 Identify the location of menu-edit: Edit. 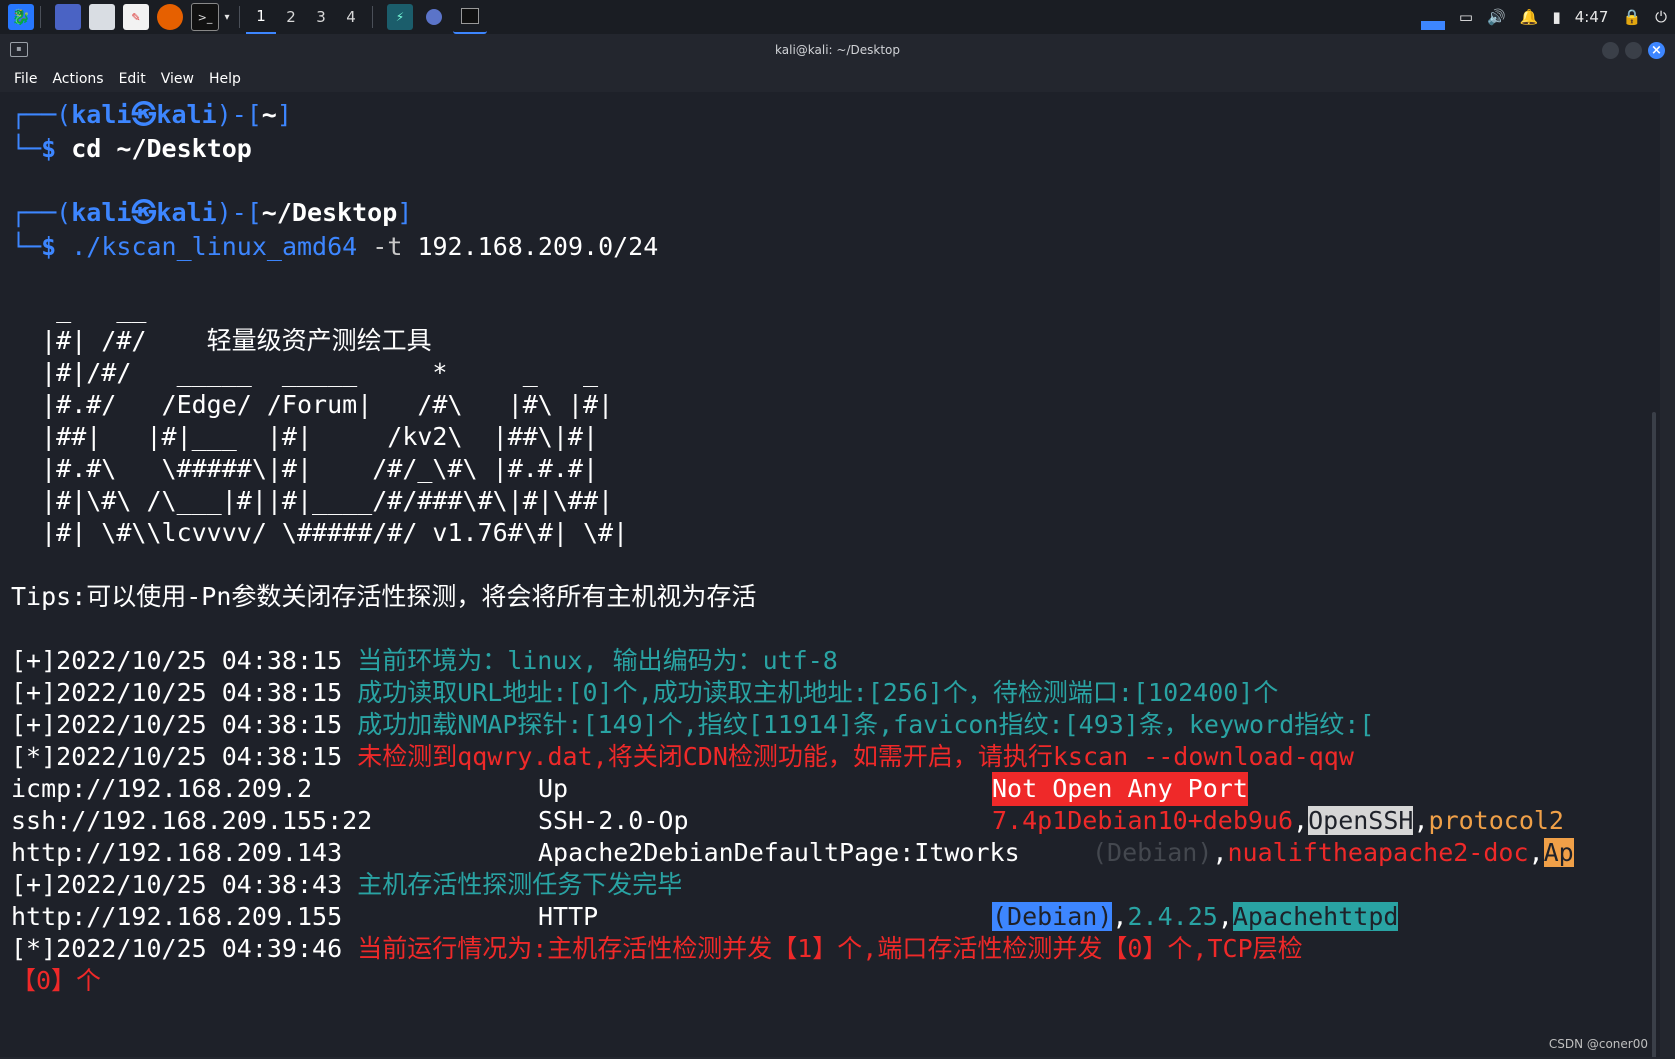
(132, 79).